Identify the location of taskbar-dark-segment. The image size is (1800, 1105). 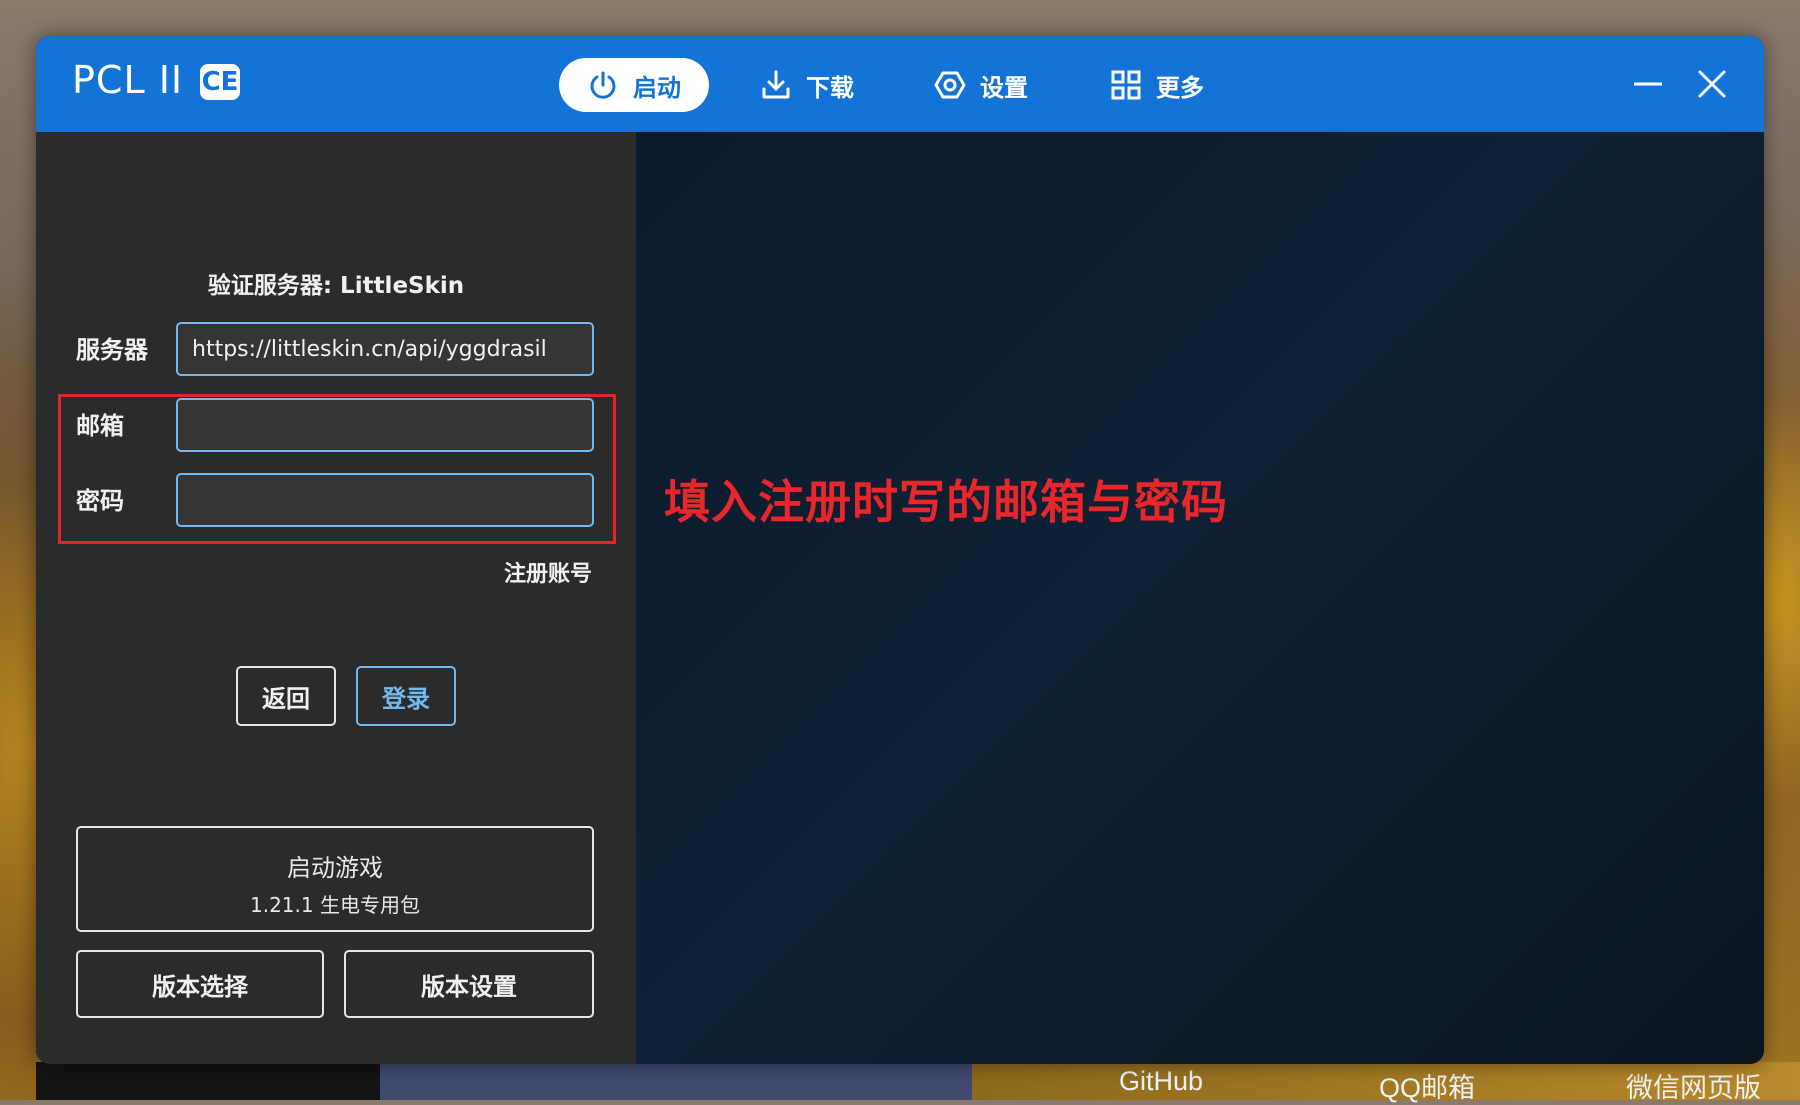
(208, 1081).